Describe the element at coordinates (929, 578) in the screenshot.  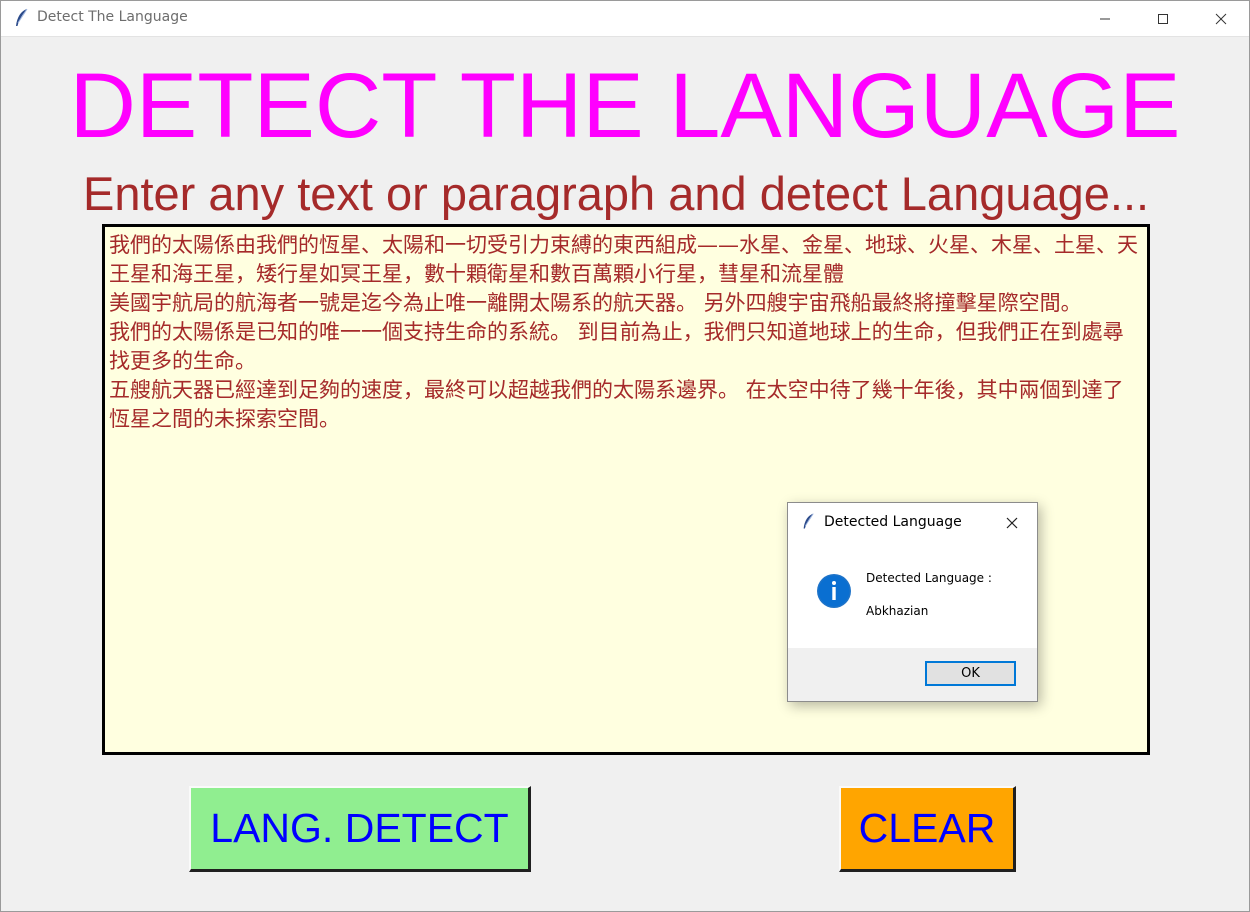
I see `dialog-message-label: Detected Language :` at that location.